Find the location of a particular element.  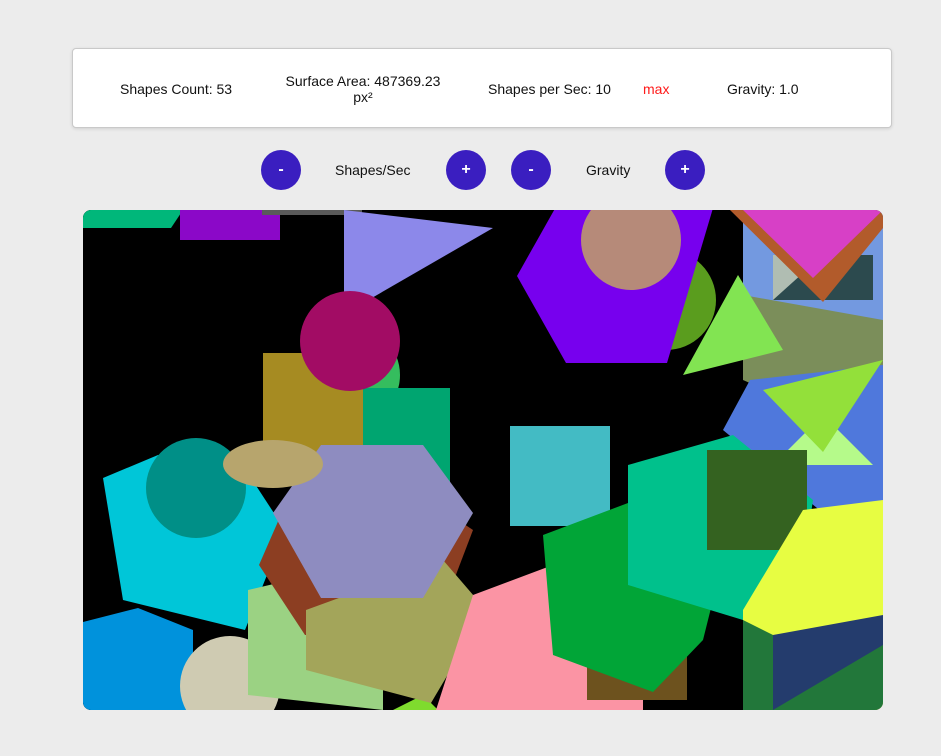

increase-gravity-button: + is located at coordinates (685, 170).